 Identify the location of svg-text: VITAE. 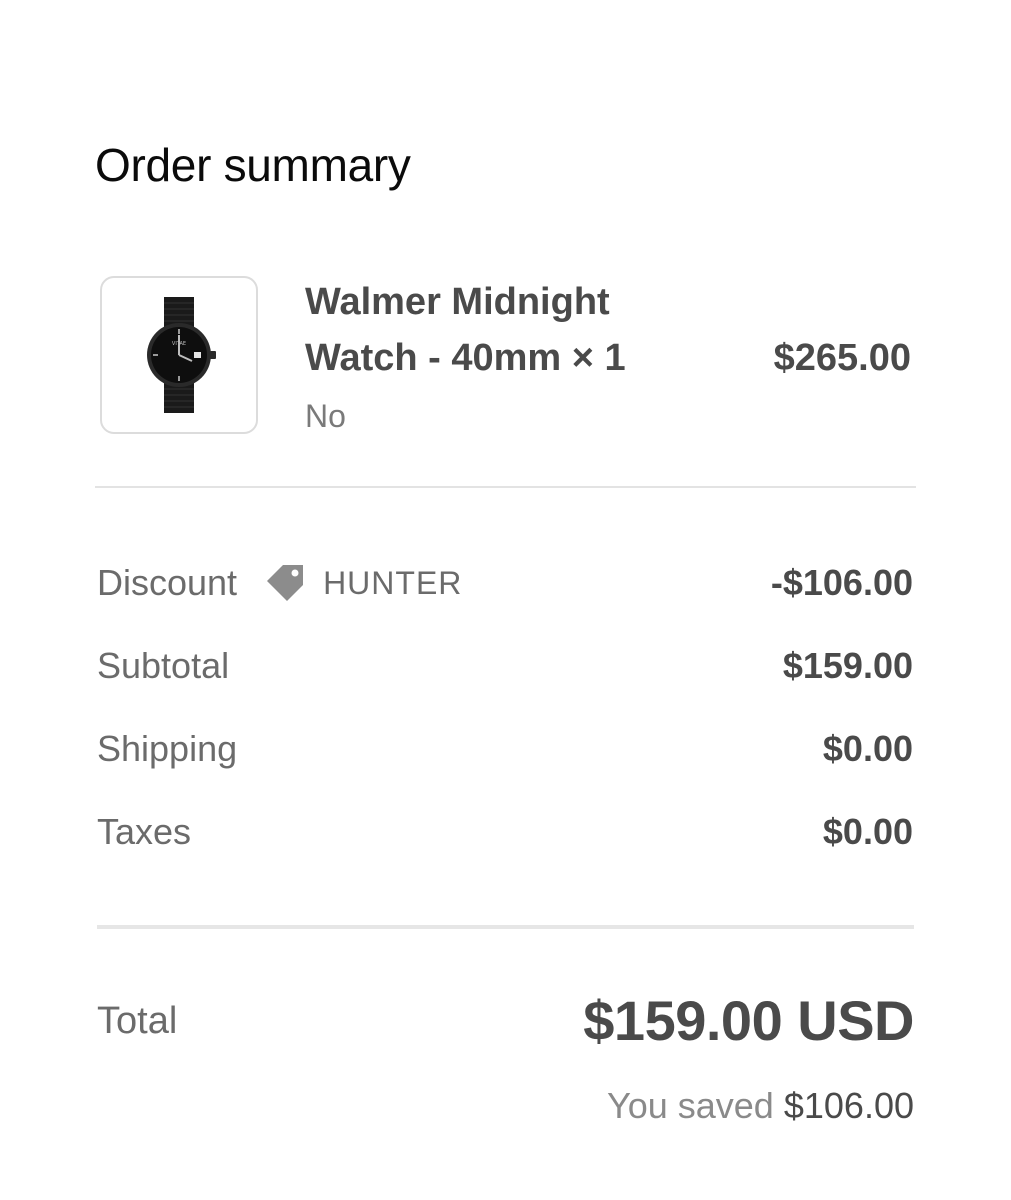
(179, 344).